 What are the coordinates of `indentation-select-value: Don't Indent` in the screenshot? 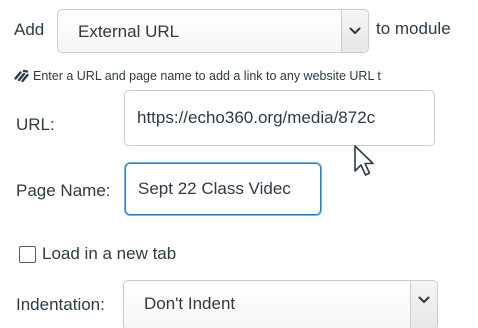 It's located at (190, 303).